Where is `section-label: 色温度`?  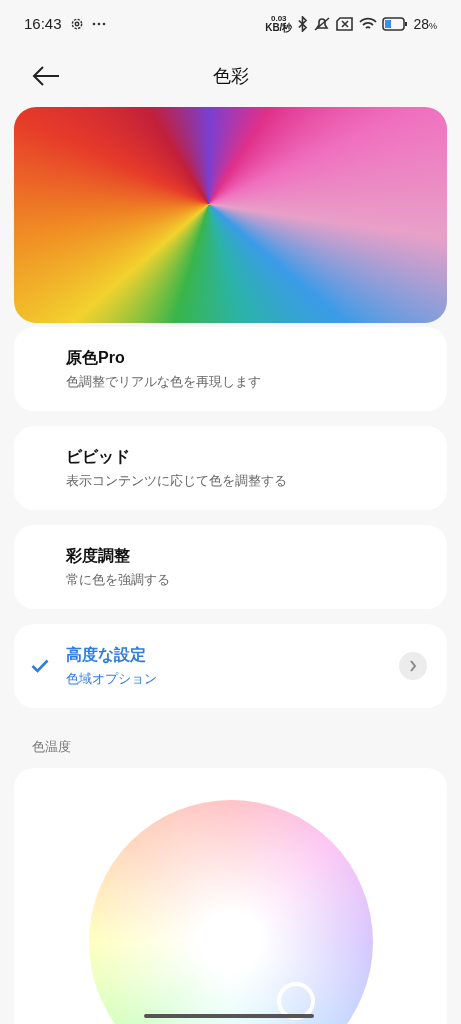
section-label: 色温度 is located at coordinates (51, 746).